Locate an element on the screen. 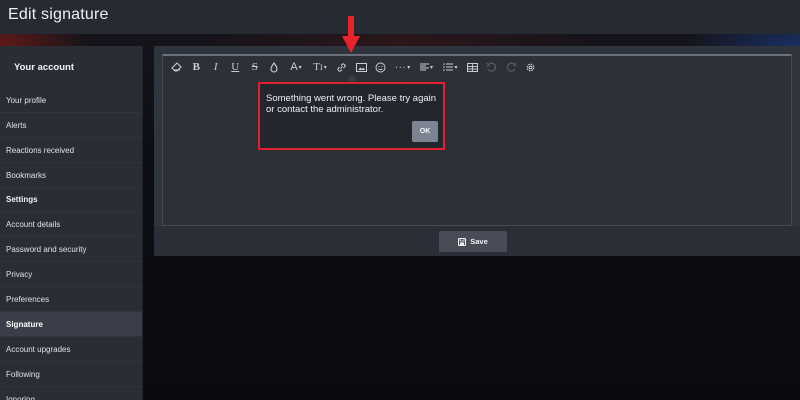  sidebar-item-alerts: Alerts is located at coordinates (71, 125).